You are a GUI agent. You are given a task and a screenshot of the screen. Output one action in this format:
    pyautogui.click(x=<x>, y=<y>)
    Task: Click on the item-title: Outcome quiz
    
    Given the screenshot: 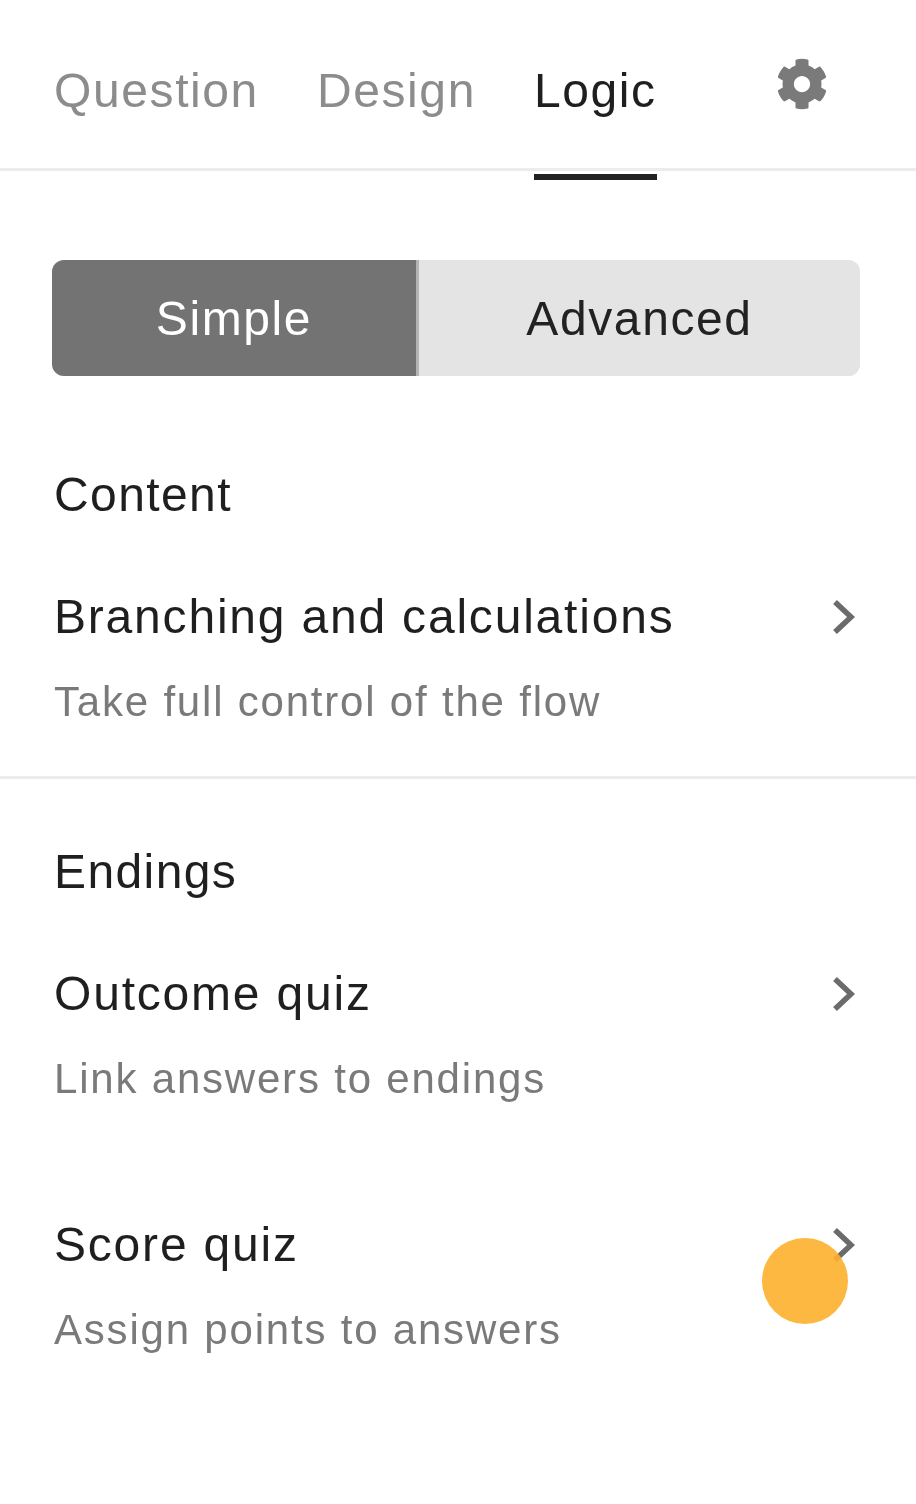 What is the action you would take?
    pyautogui.click(x=213, y=994)
    